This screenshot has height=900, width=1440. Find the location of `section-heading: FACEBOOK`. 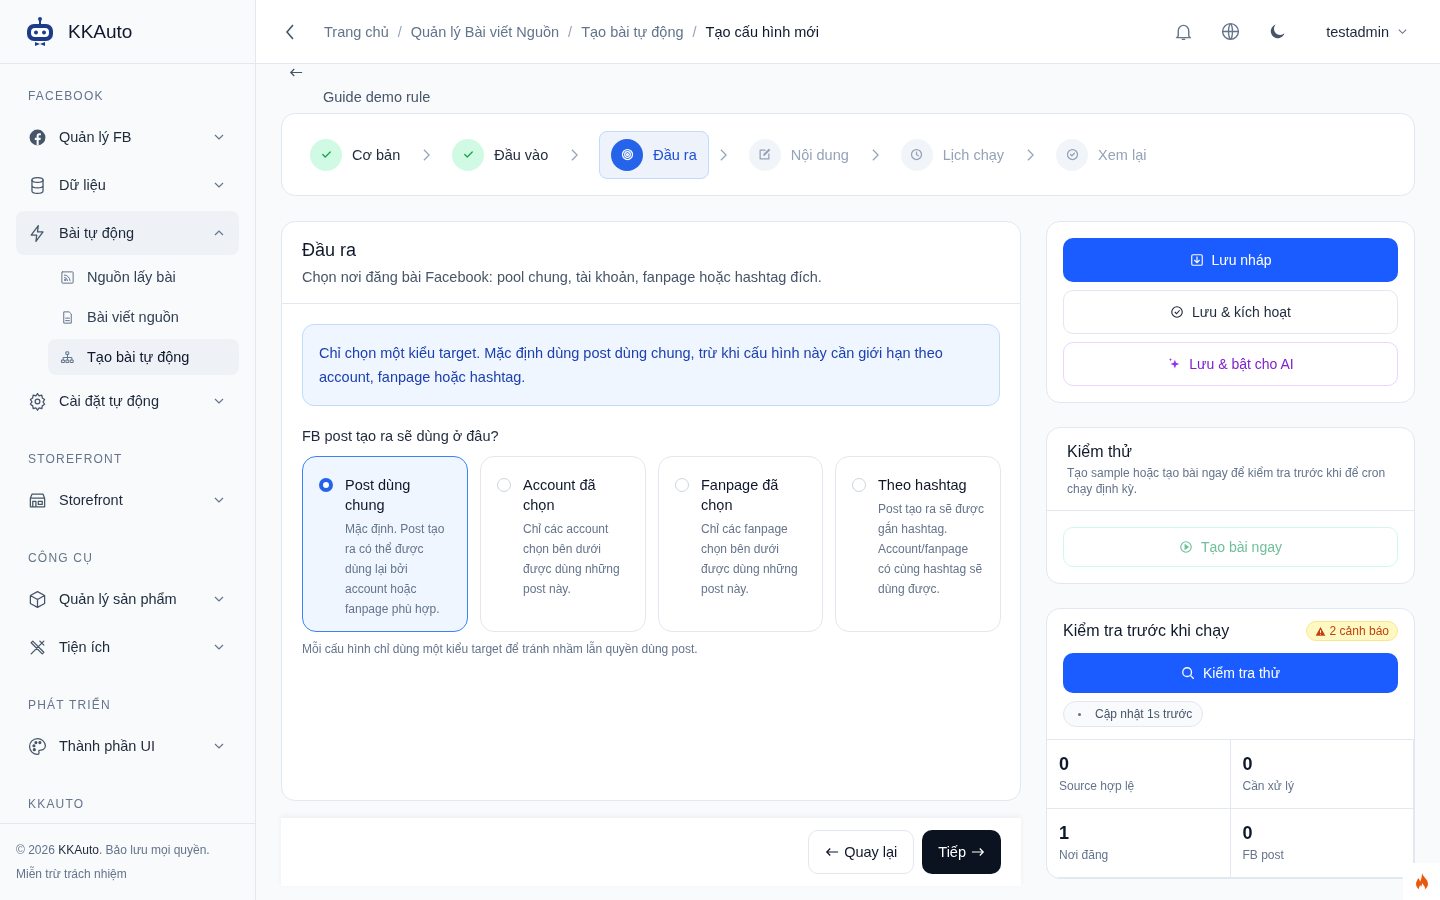

section-heading: FACEBOOK is located at coordinates (66, 96).